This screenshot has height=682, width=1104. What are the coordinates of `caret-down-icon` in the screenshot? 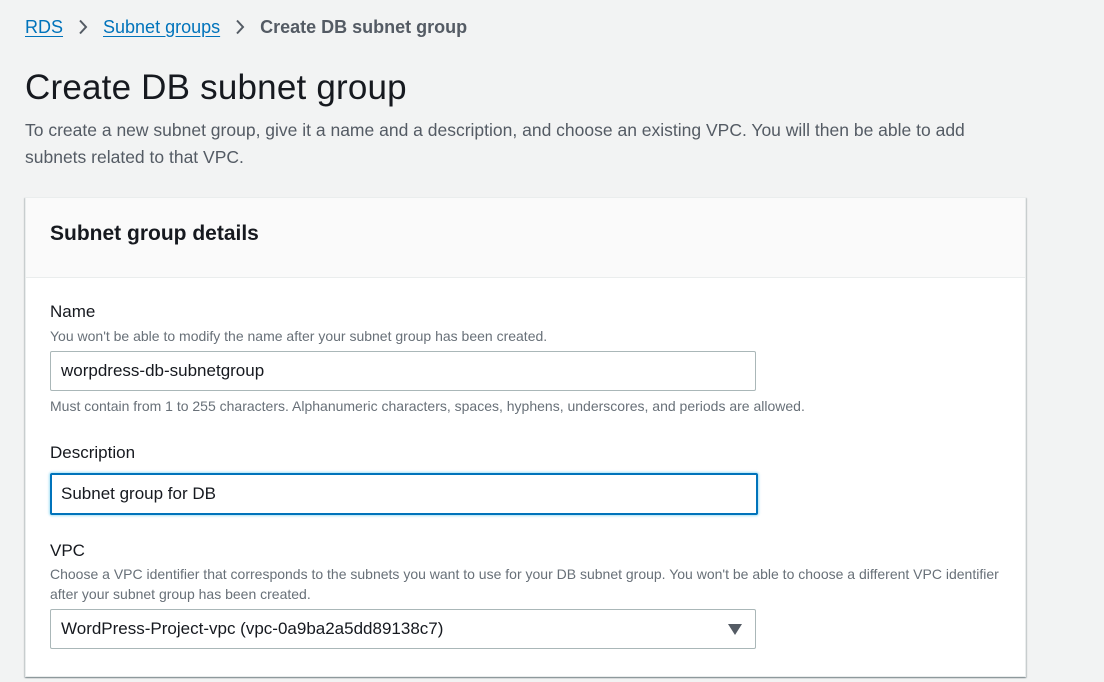 It's located at (735, 629).